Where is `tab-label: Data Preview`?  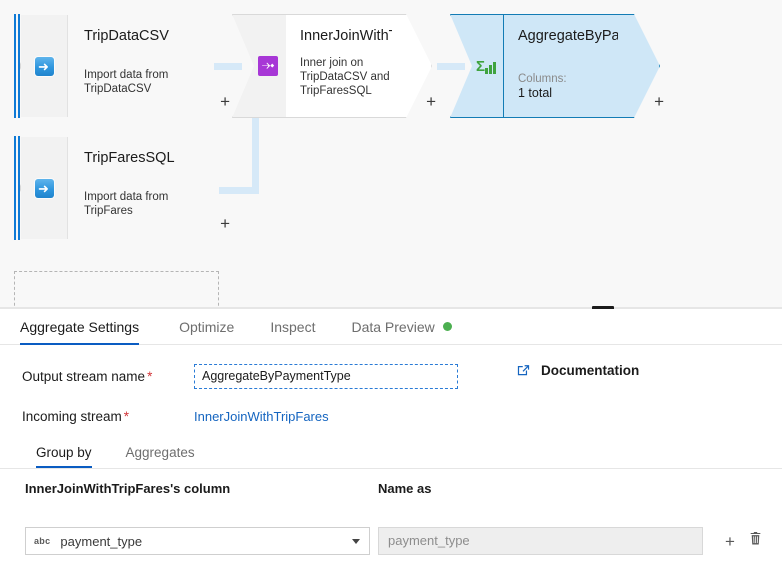 tab-label: Data Preview is located at coordinates (393, 326).